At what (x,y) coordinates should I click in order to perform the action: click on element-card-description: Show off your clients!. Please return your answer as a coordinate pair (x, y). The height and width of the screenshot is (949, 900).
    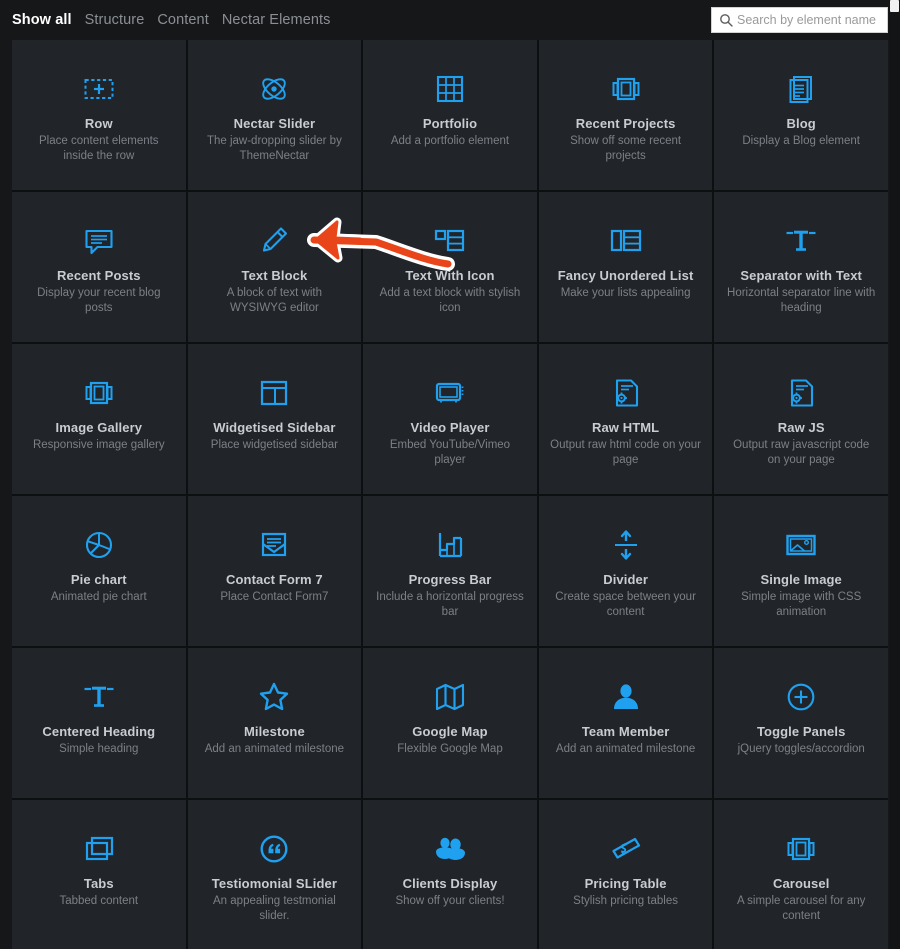
    Looking at the image, I should click on (450, 901).